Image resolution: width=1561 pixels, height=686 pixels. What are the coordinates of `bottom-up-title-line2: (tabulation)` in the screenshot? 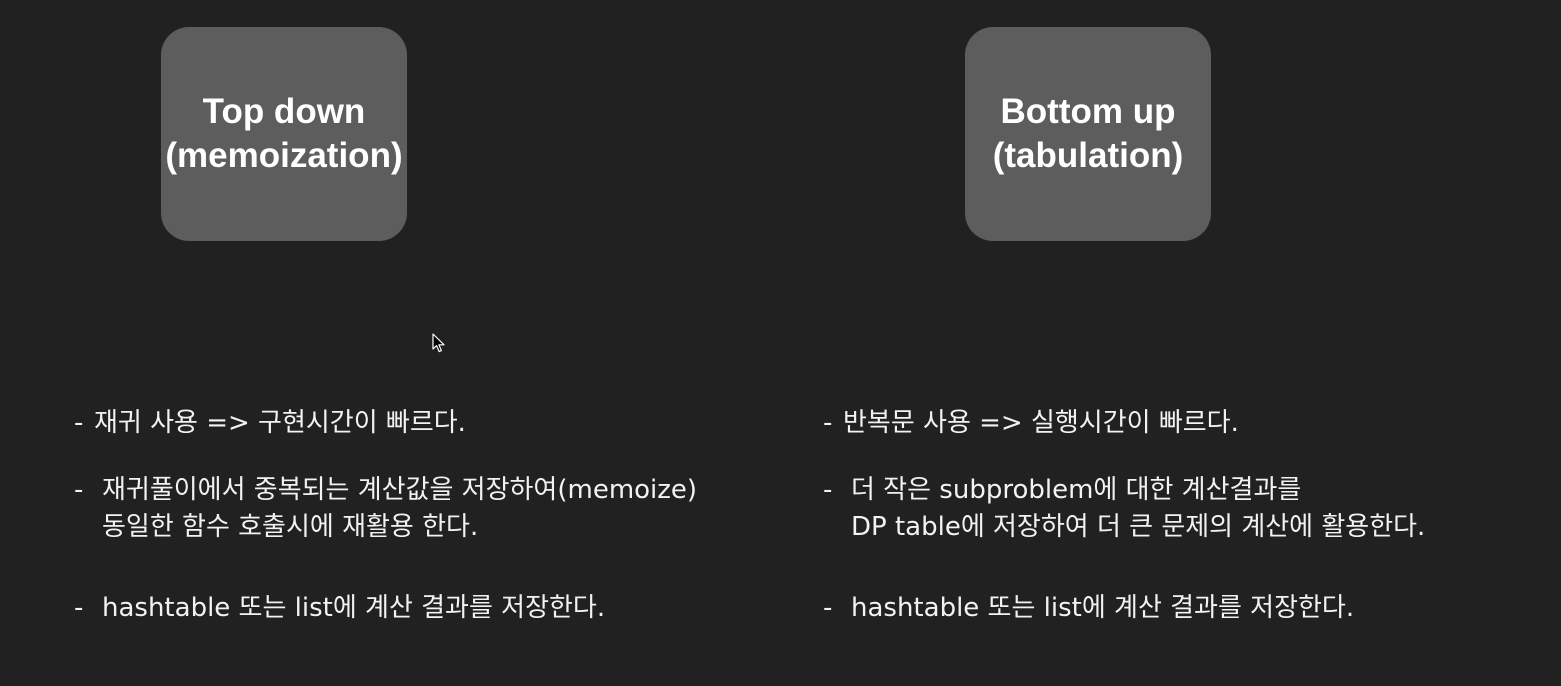 It's located at (1088, 155).